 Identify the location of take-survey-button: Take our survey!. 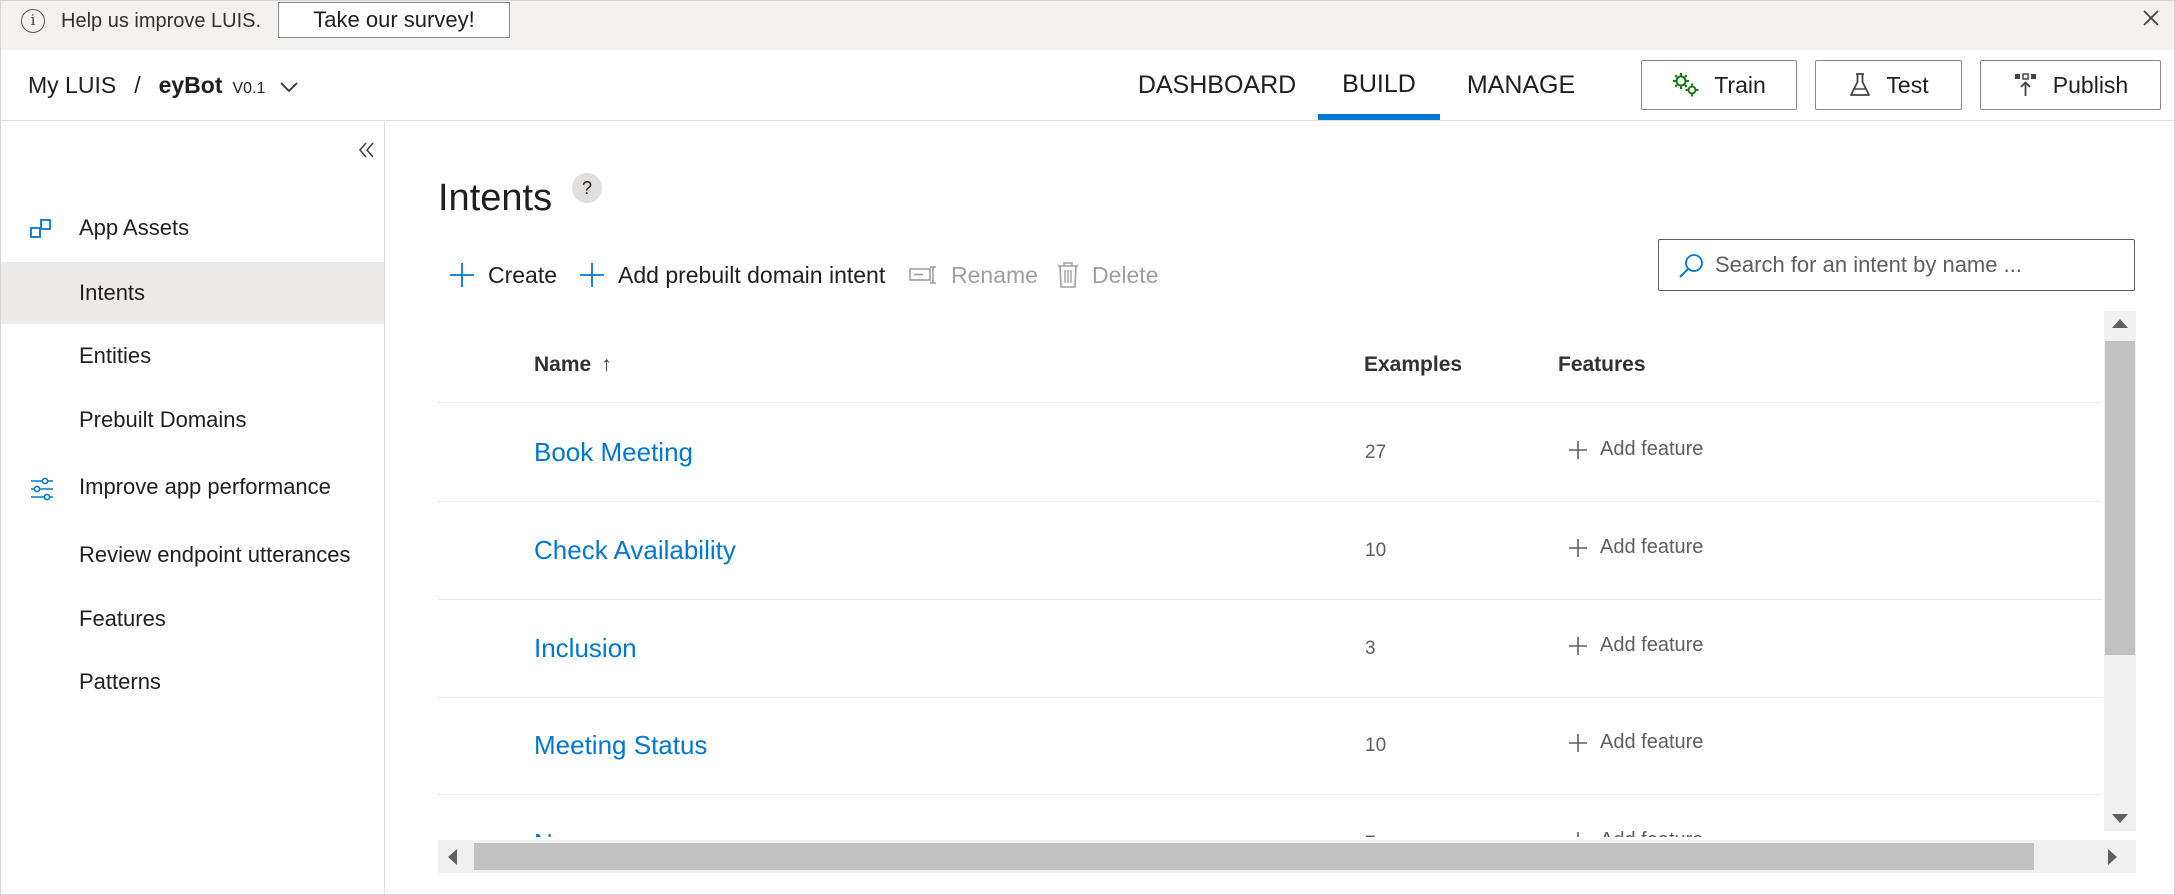
(394, 20).